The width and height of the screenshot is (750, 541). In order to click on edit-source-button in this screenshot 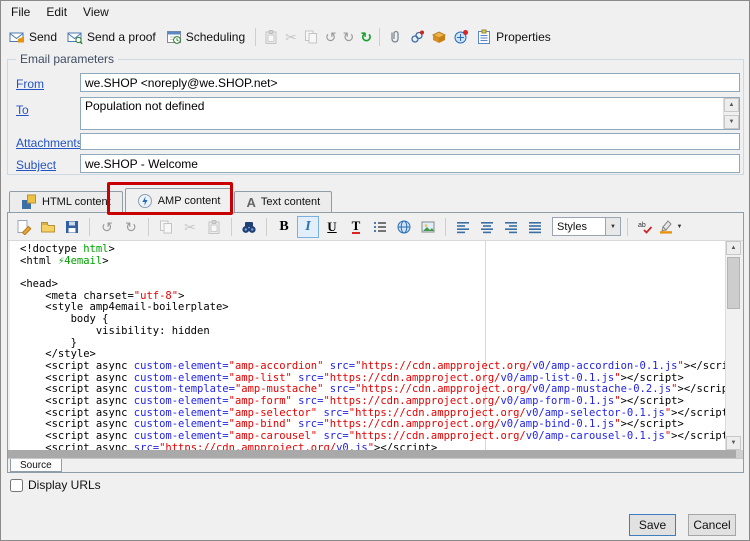, I will do `click(24, 227)`.